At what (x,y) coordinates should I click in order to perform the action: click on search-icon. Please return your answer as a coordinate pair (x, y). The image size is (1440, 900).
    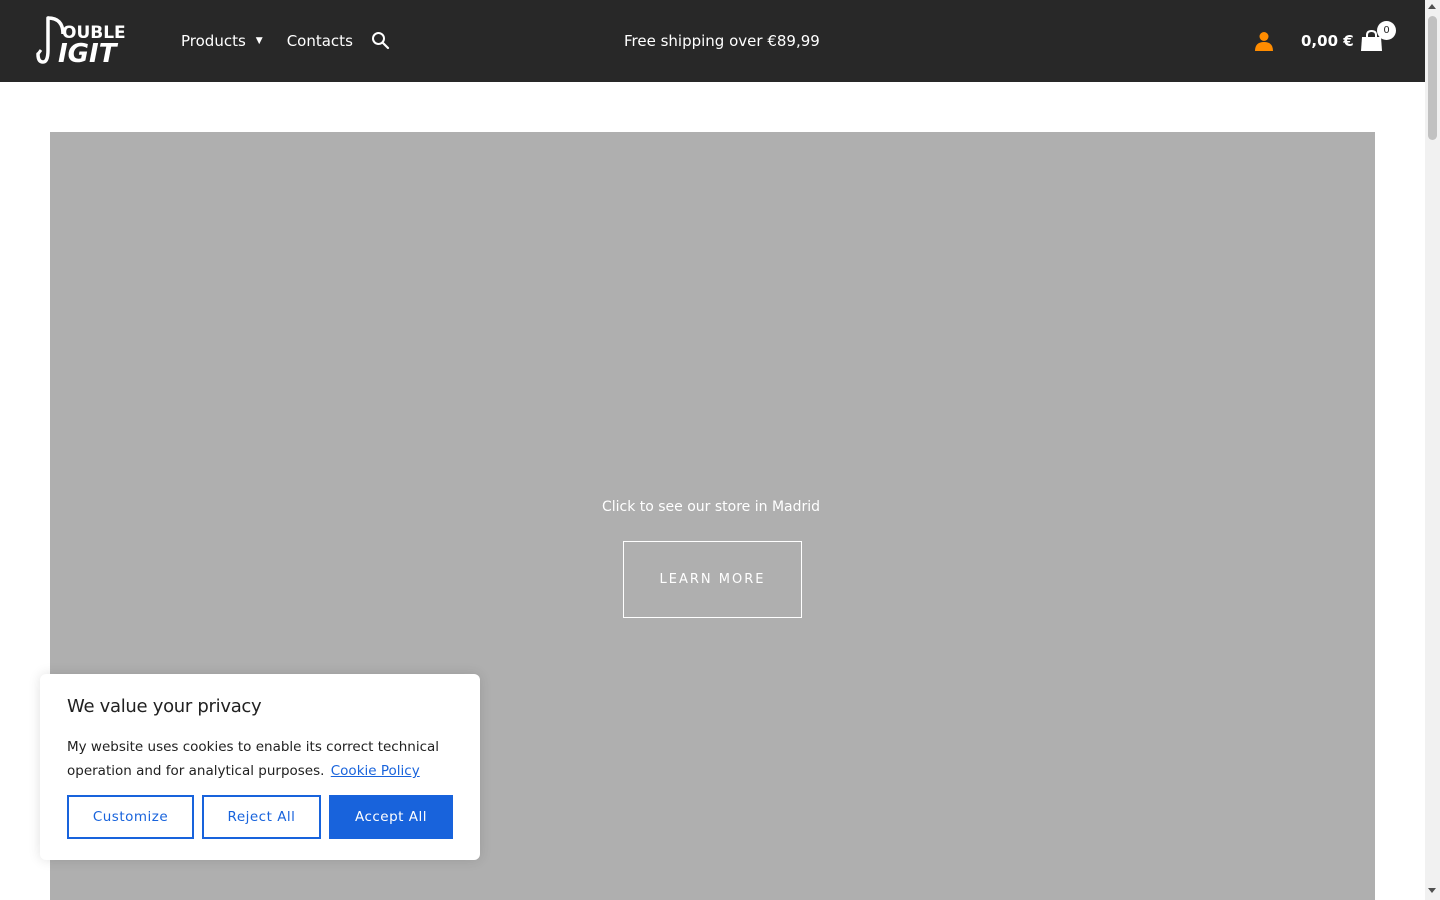
    Looking at the image, I should click on (380, 40).